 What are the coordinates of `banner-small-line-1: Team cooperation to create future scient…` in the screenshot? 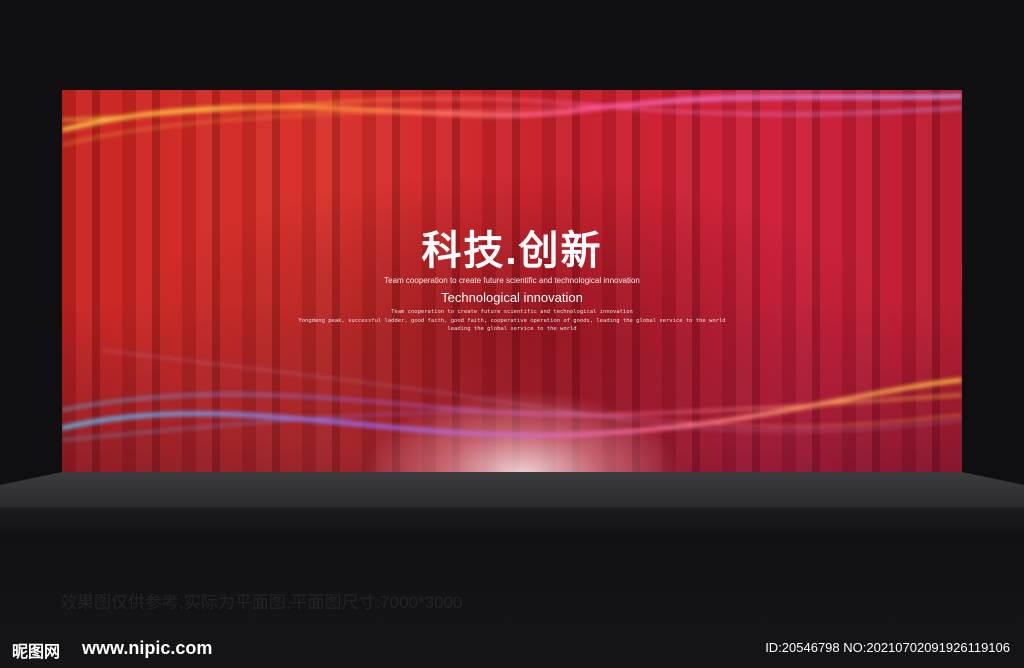 It's located at (512, 312).